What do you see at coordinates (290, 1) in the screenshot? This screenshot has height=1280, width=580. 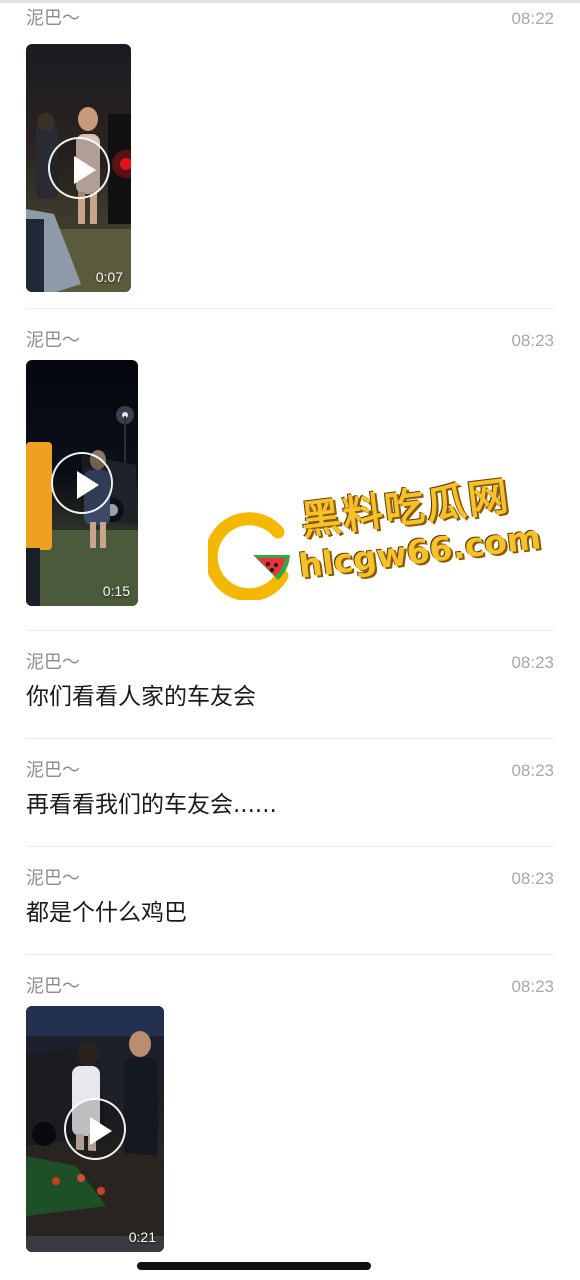 I see `top-edge` at bounding box center [290, 1].